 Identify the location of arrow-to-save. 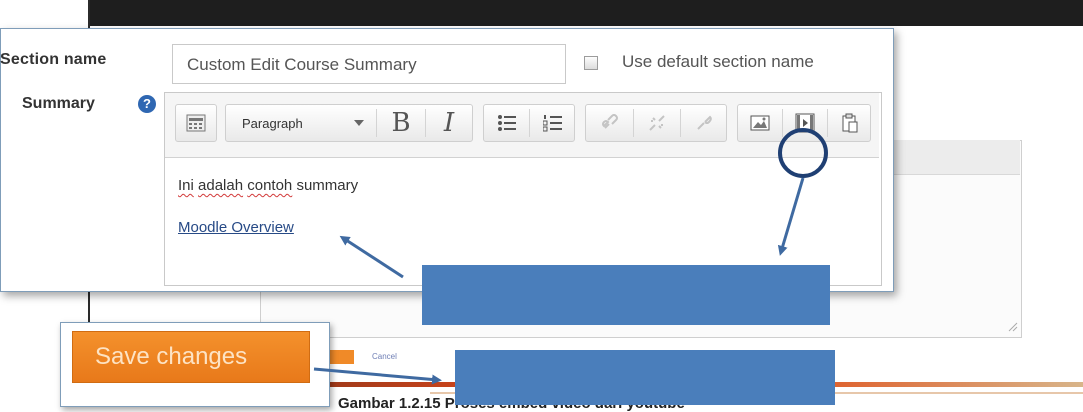
(377, 376).